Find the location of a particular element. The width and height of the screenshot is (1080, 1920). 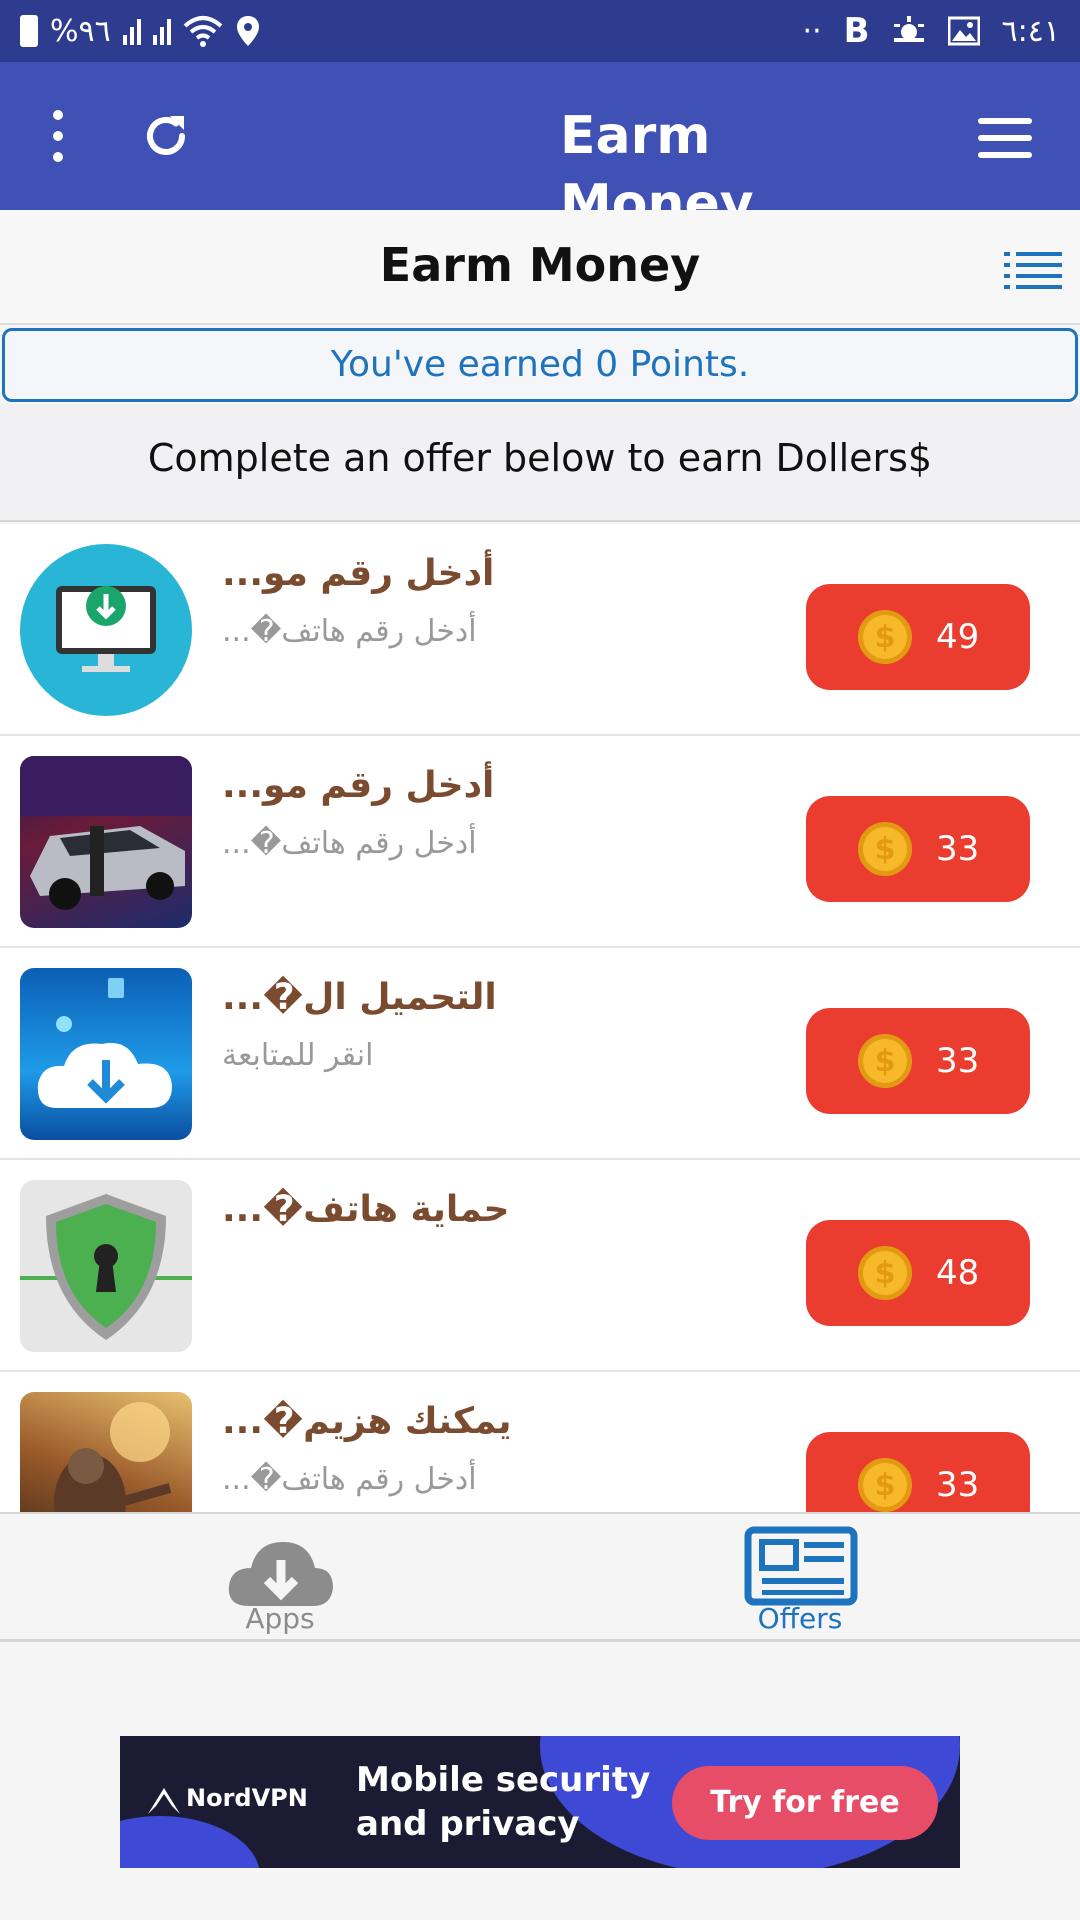

tab-offers: Offers is located at coordinates (800, 1583).